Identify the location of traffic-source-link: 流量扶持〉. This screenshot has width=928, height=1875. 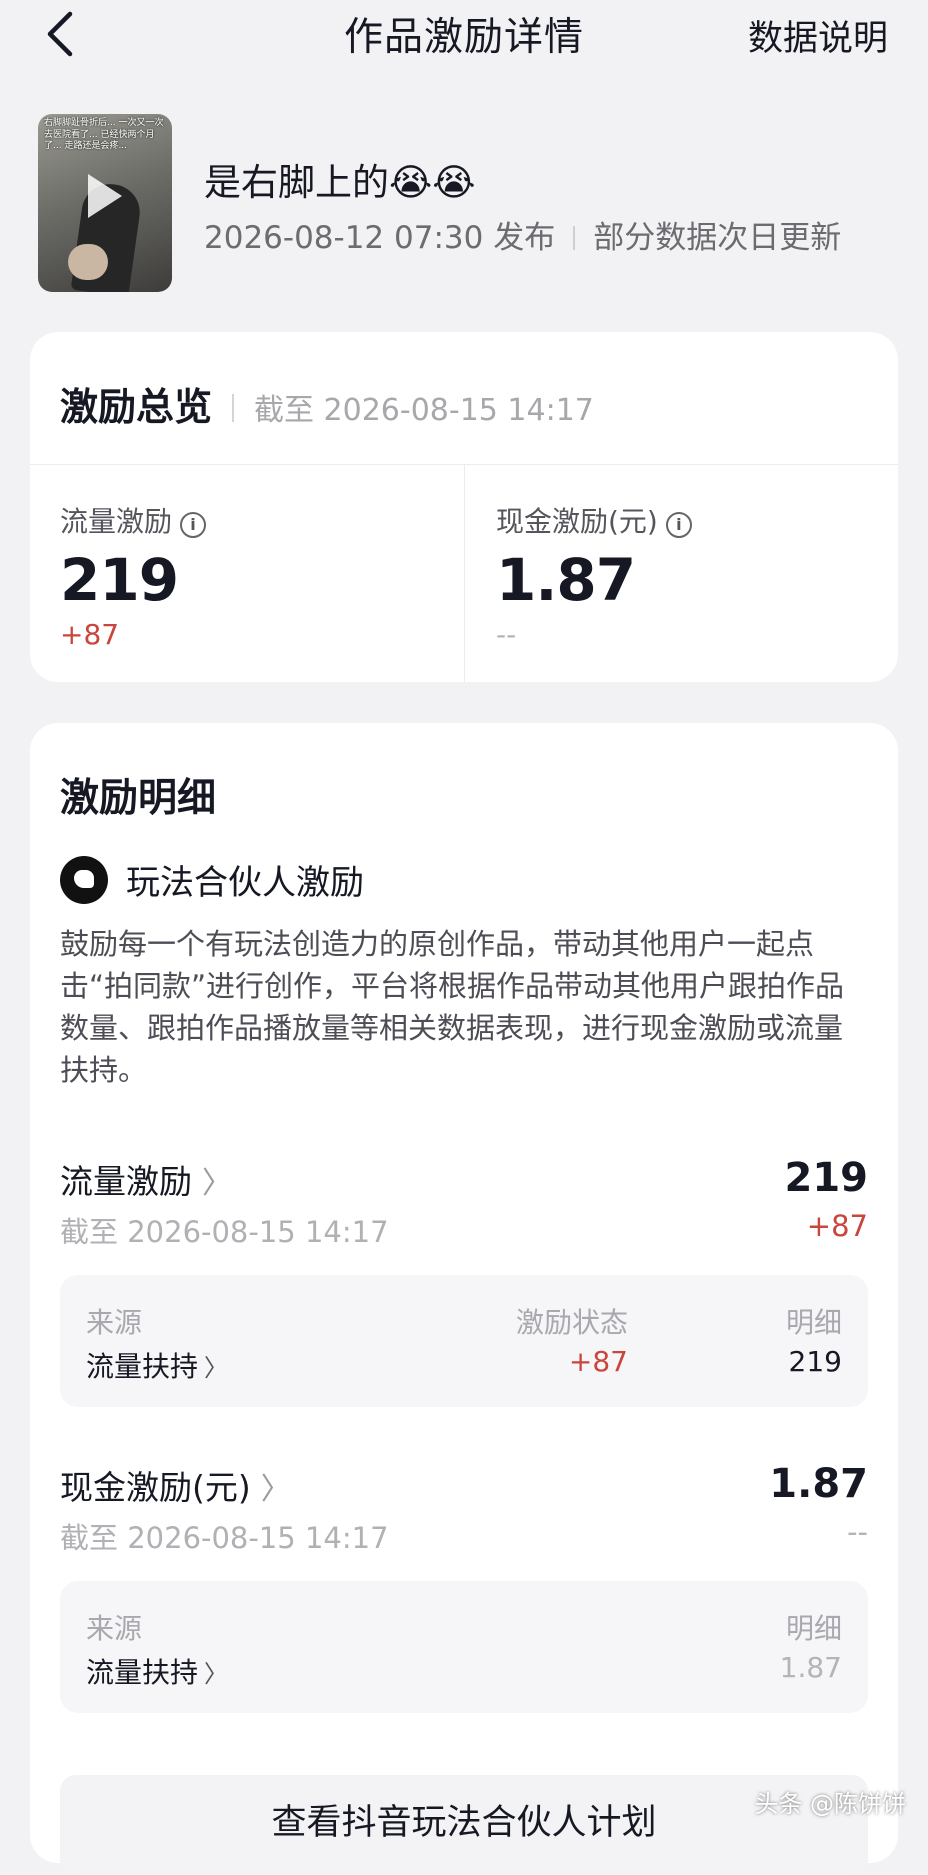
(157, 1365).